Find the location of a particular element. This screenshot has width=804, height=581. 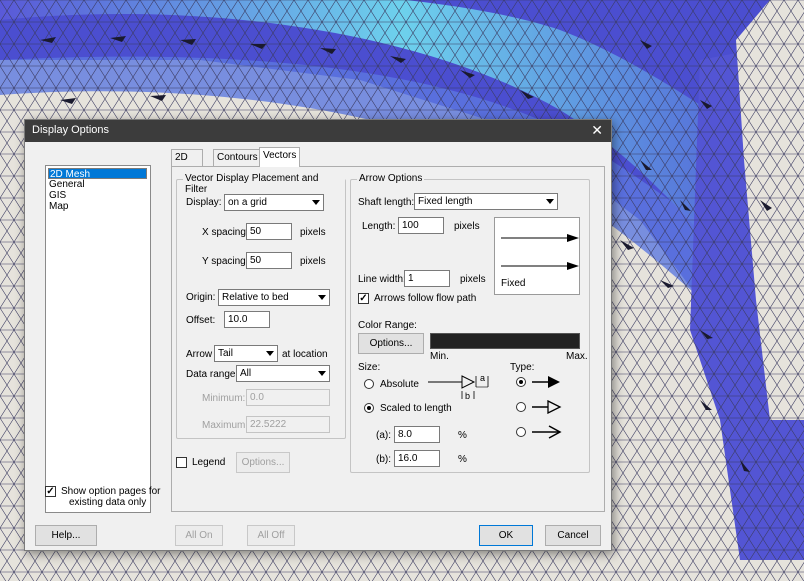

page-item-map: Map is located at coordinates (58, 206).